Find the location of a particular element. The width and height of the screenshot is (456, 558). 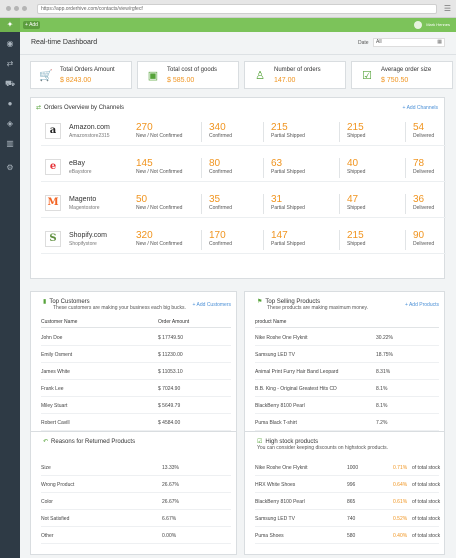

customer-name: Frank Lee is located at coordinates (52, 389).